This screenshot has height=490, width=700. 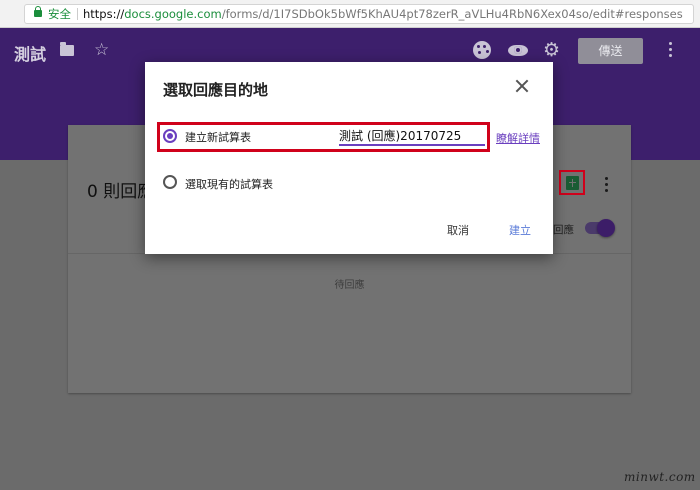 I want to click on gear-icon: ⚙, so click(x=551, y=50).